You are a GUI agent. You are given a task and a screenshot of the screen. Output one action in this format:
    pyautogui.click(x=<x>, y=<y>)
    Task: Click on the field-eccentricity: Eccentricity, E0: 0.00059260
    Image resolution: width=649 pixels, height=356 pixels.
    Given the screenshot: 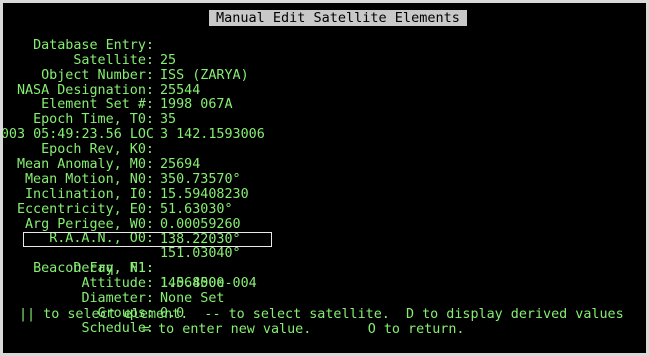 What is the action you would take?
    pyautogui.click(x=324, y=210)
    